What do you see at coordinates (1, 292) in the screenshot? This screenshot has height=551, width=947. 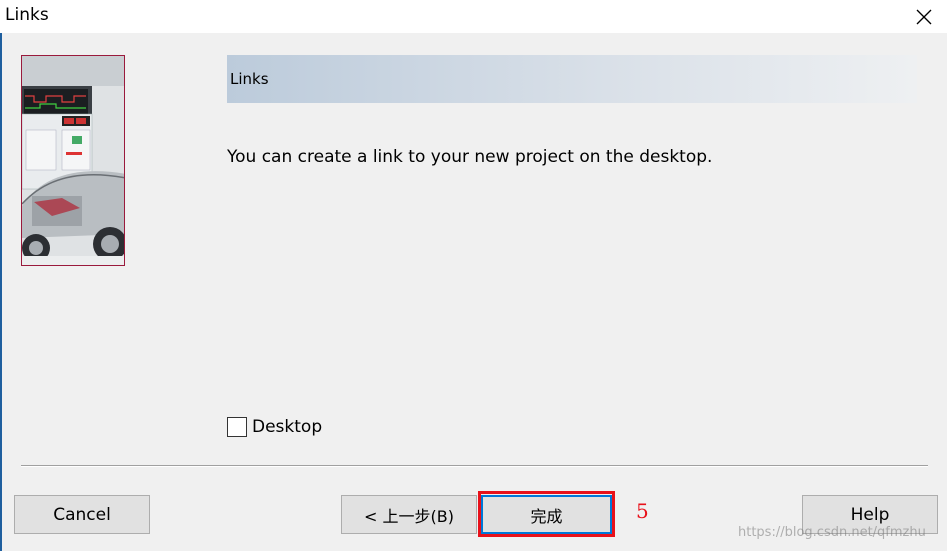 I see `window-left-border` at bounding box center [1, 292].